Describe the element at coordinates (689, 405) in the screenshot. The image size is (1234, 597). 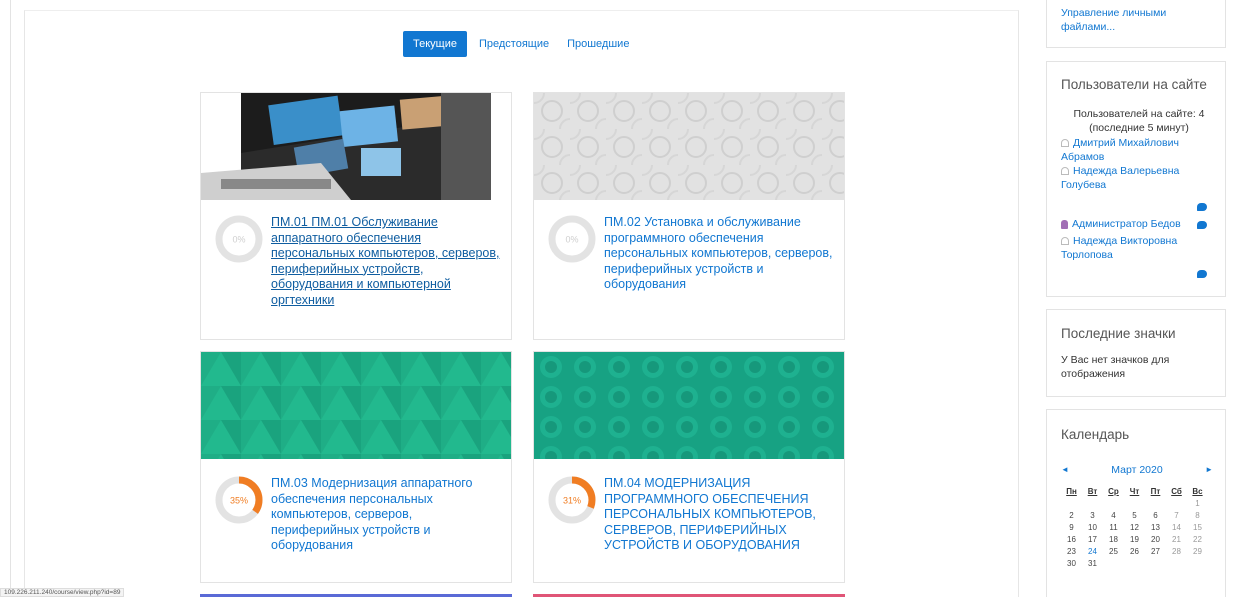
I see `course-image-pattern-teal` at that location.